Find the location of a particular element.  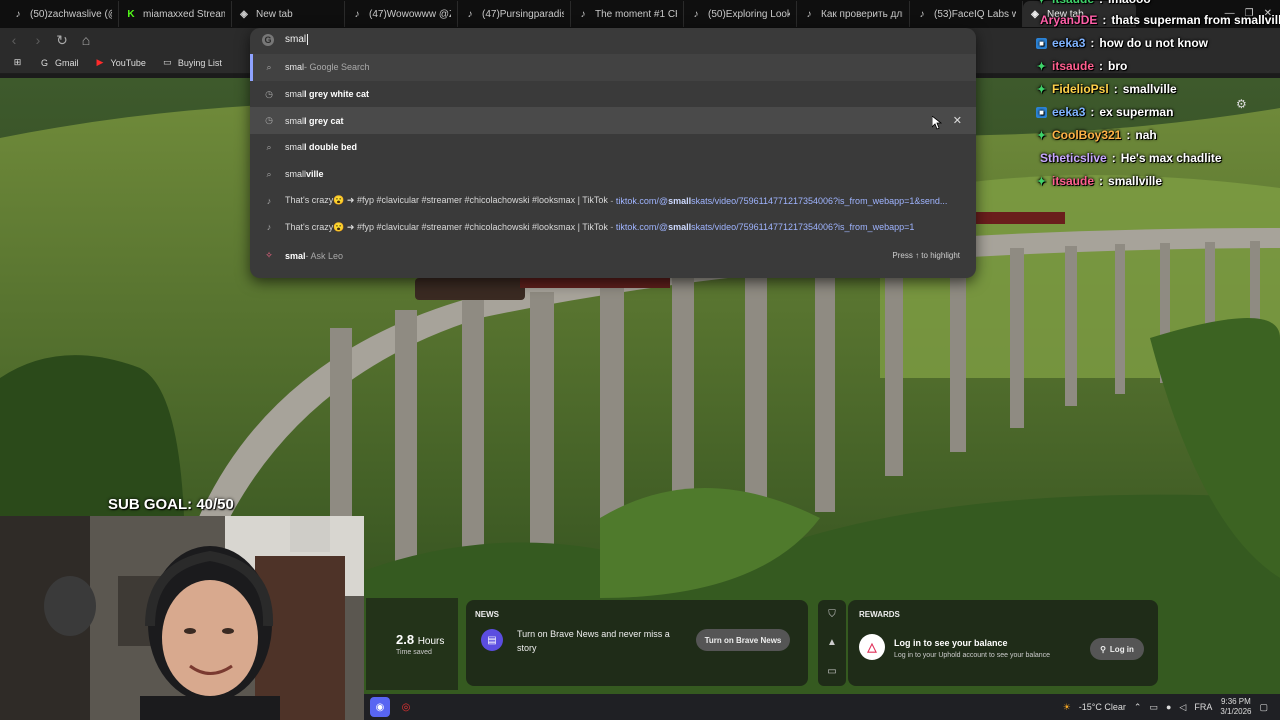

widget-switcher: ⛉ ▲ ▭ is located at coordinates (832, 643).